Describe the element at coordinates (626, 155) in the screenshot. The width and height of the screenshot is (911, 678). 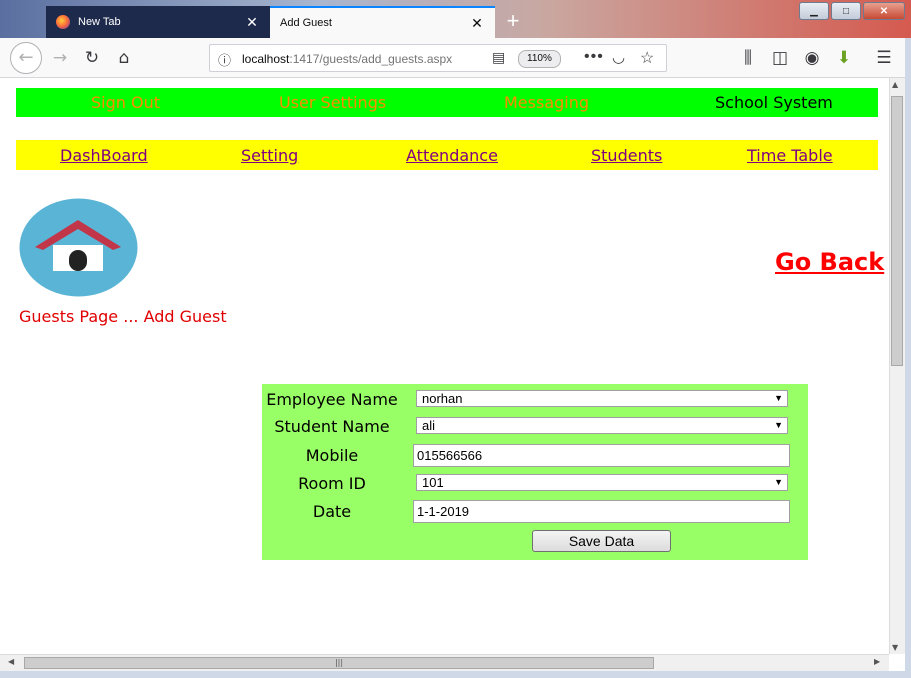
I see `nav-students-link: Students` at that location.